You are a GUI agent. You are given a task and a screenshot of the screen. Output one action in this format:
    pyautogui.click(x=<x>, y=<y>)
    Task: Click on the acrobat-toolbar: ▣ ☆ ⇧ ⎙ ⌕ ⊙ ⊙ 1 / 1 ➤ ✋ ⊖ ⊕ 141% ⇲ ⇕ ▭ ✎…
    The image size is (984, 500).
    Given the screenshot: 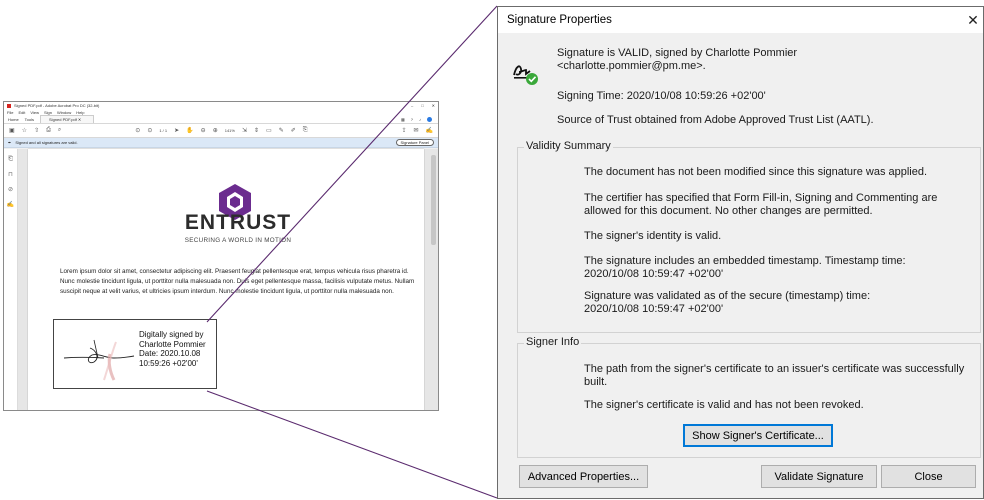 What is the action you would take?
    pyautogui.click(x=221, y=131)
    